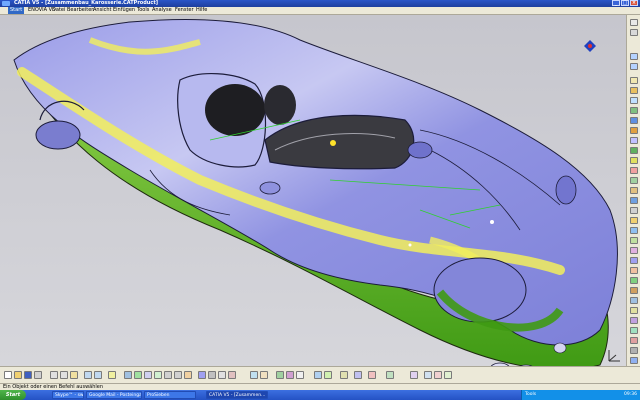  I want to click on catia-app-icon, so click(6, 3).